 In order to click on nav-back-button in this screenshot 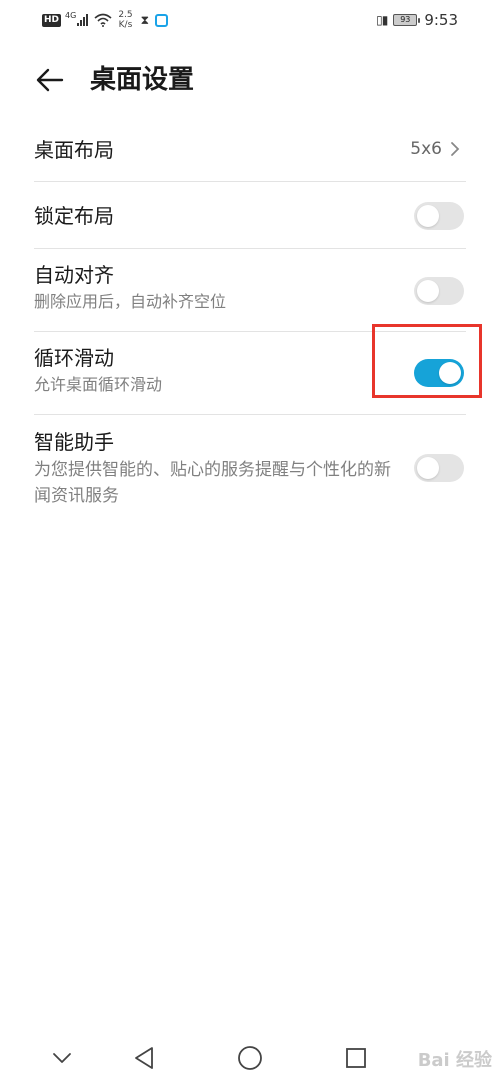, I will do `click(144, 1058)`.